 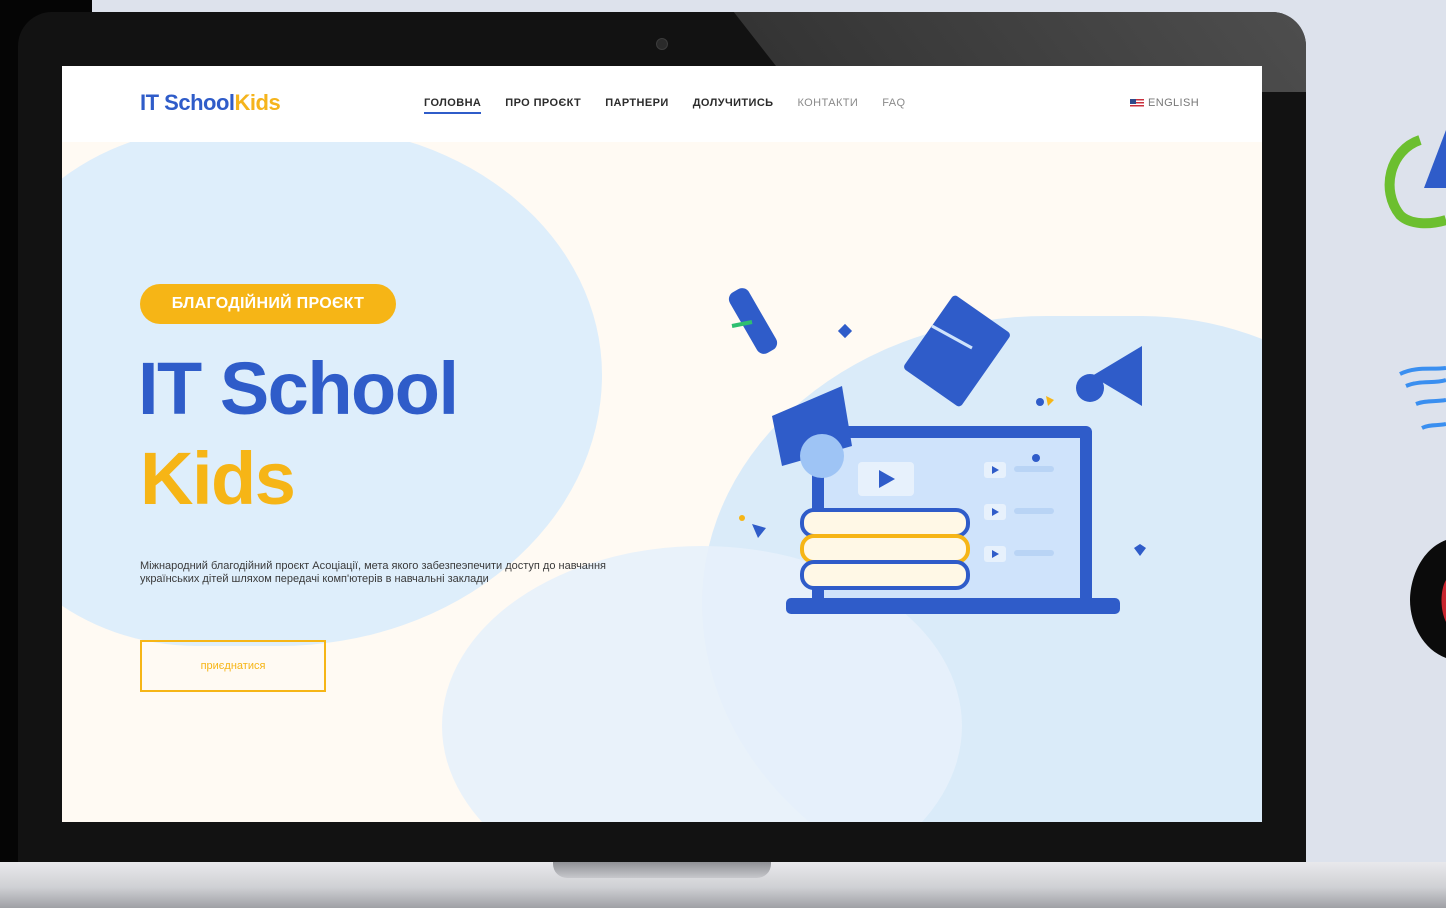 What do you see at coordinates (268, 304) in the screenshot?
I see `charity-badge: БЛАГОДІЙНИЙ ПРОЄКТ` at bounding box center [268, 304].